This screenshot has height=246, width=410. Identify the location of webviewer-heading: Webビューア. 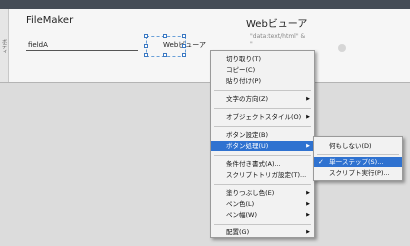
(277, 24).